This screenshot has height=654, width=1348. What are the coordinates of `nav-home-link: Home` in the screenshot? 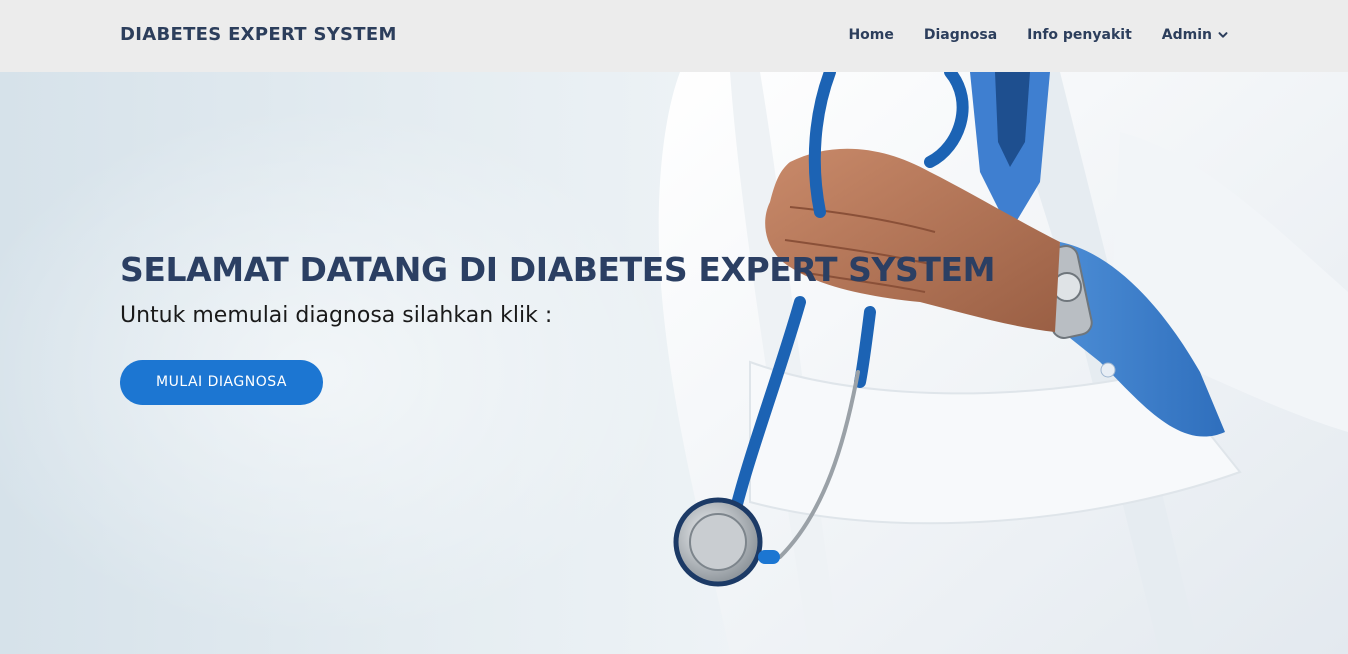 It's located at (870, 35).